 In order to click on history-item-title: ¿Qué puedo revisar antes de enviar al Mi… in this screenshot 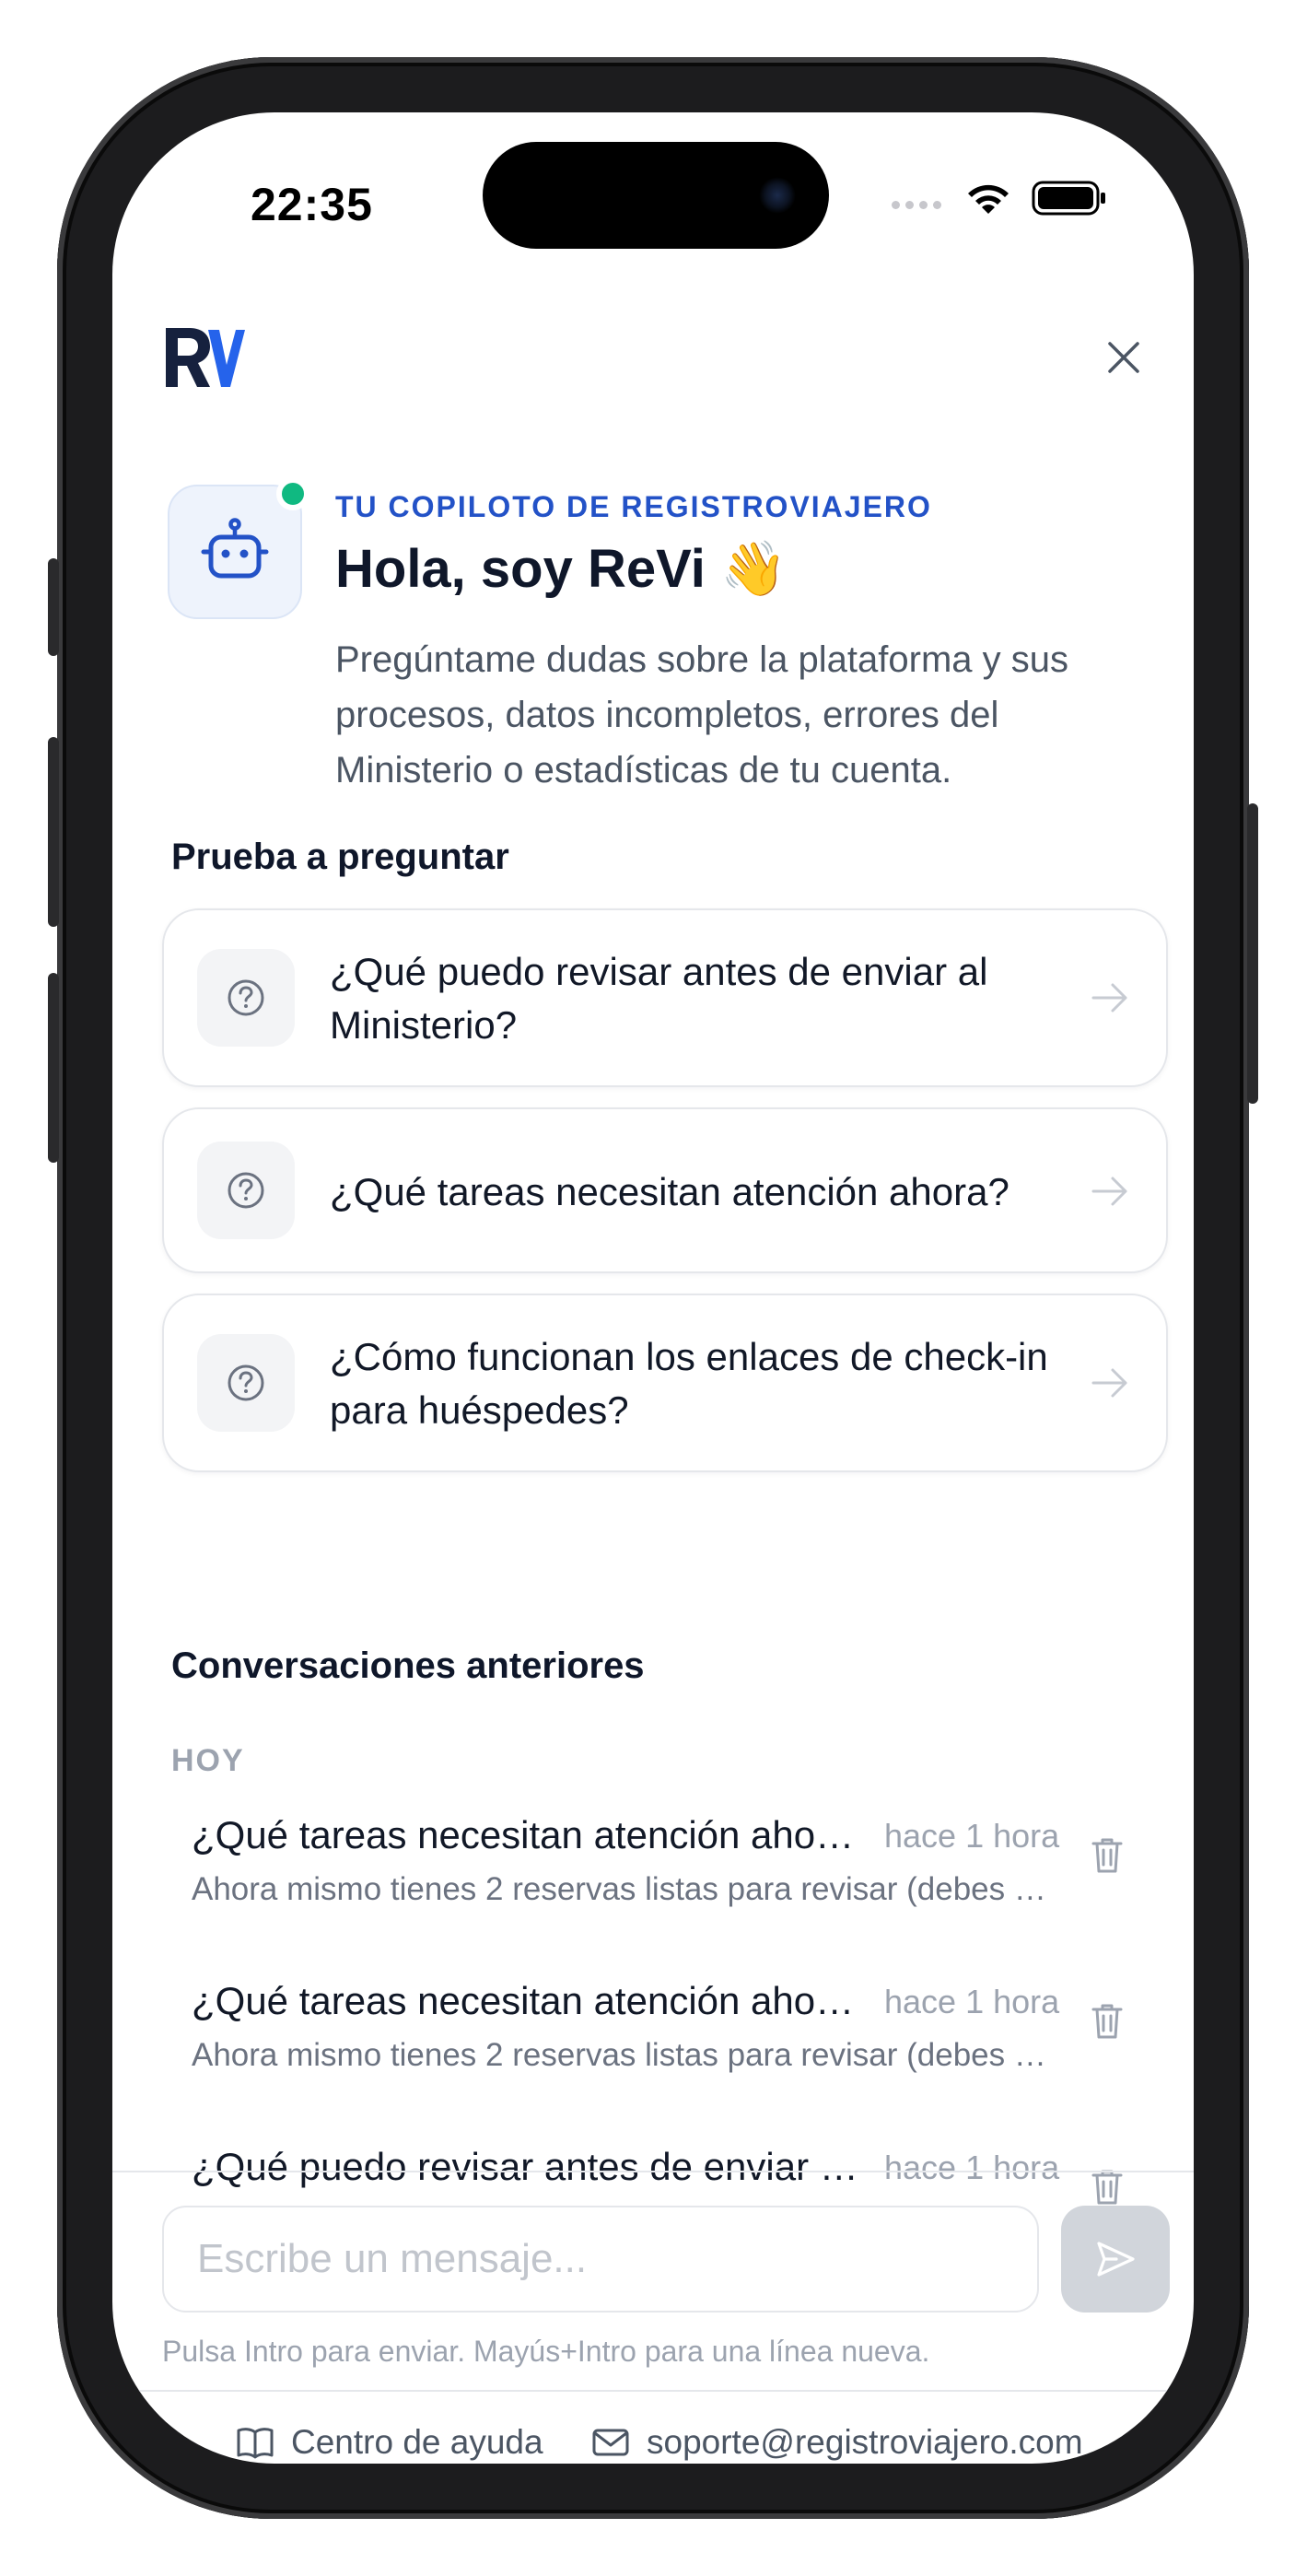, I will do `click(528, 2166)`.